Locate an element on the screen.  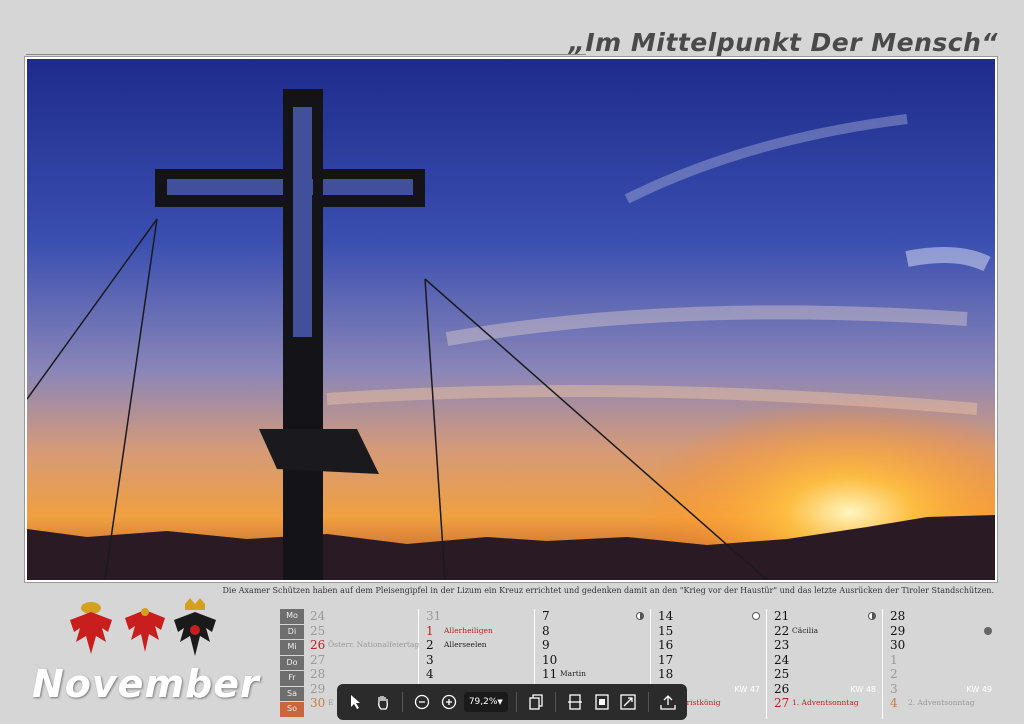
calendar-day: 27 is located at coordinates (362, 660).